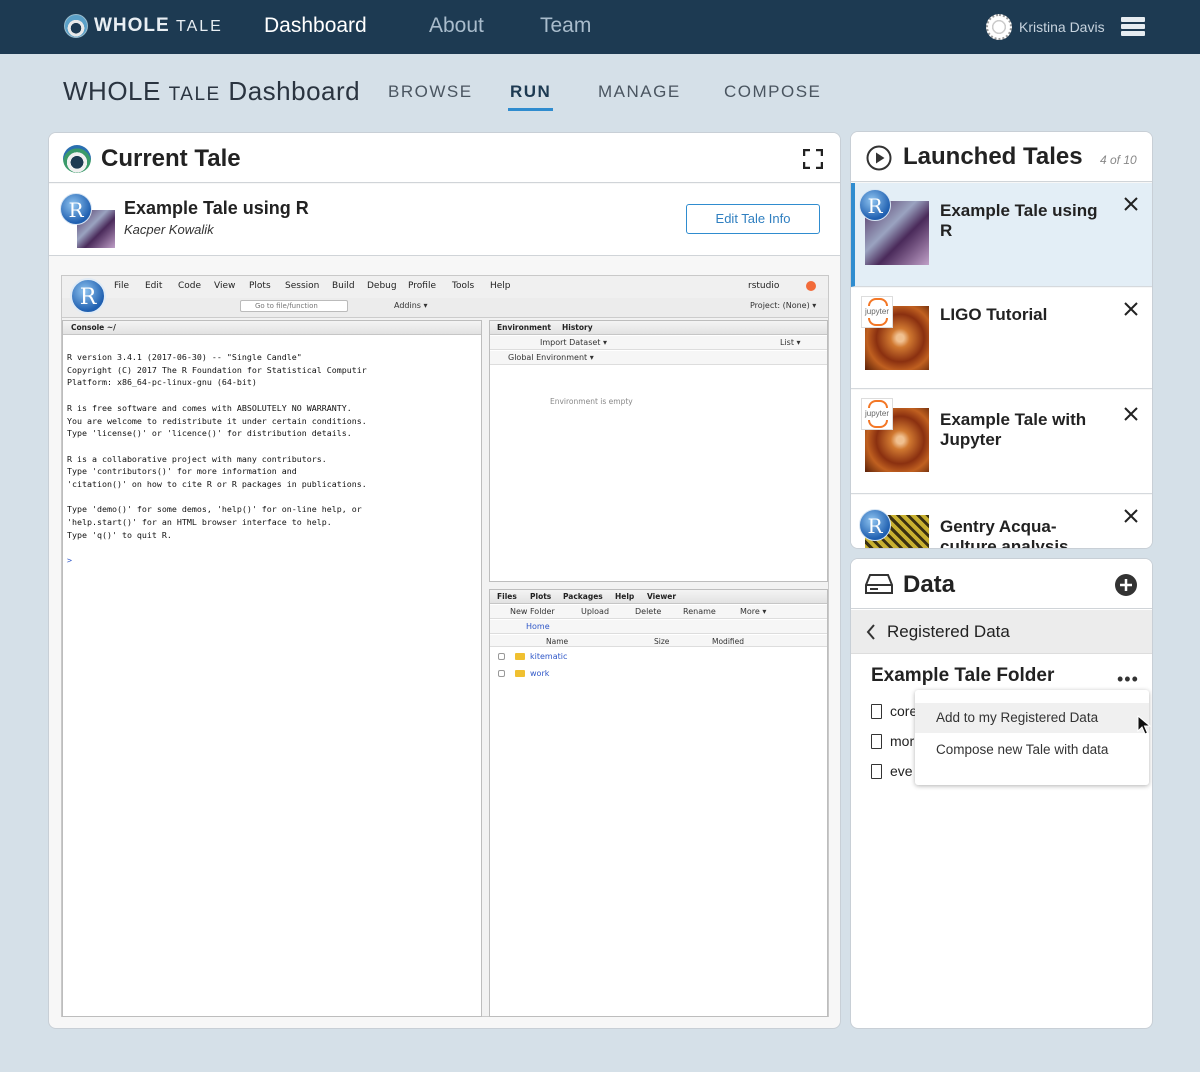  Describe the element at coordinates (551, 357) in the screenshot. I see `rs-global-env: Global Environment ▾` at that location.